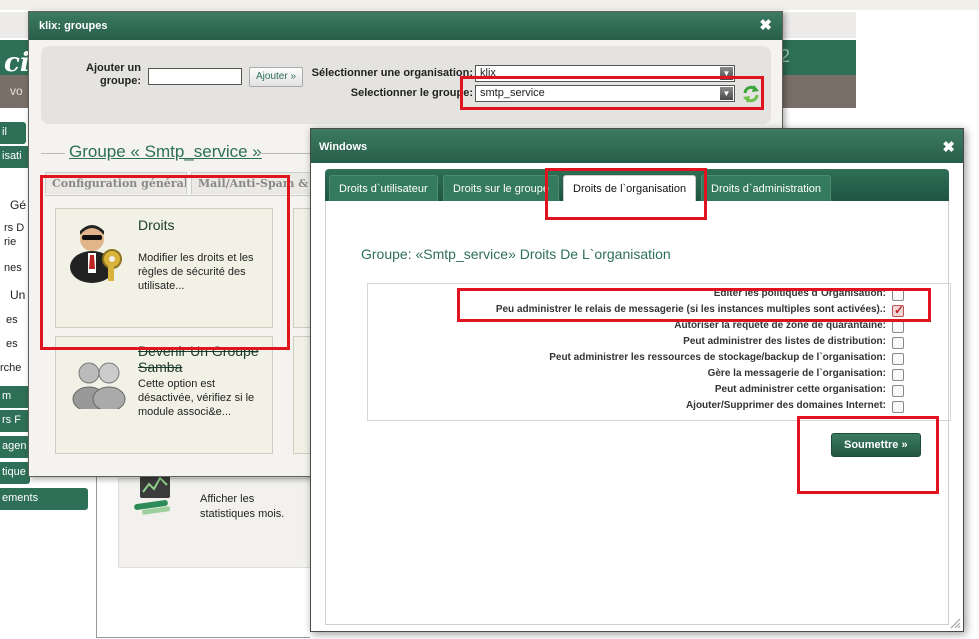 This screenshot has width=979, height=639. What do you see at coordinates (15, 368) in the screenshot?
I see `sidebar-label-8: rche` at bounding box center [15, 368].